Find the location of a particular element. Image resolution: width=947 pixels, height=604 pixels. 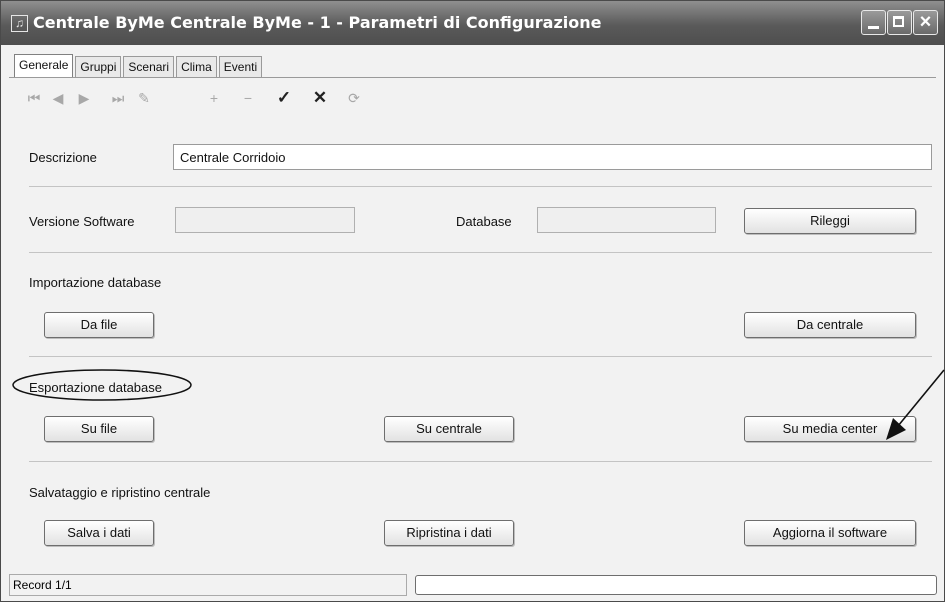

database-label: Database is located at coordinates (484, 221).